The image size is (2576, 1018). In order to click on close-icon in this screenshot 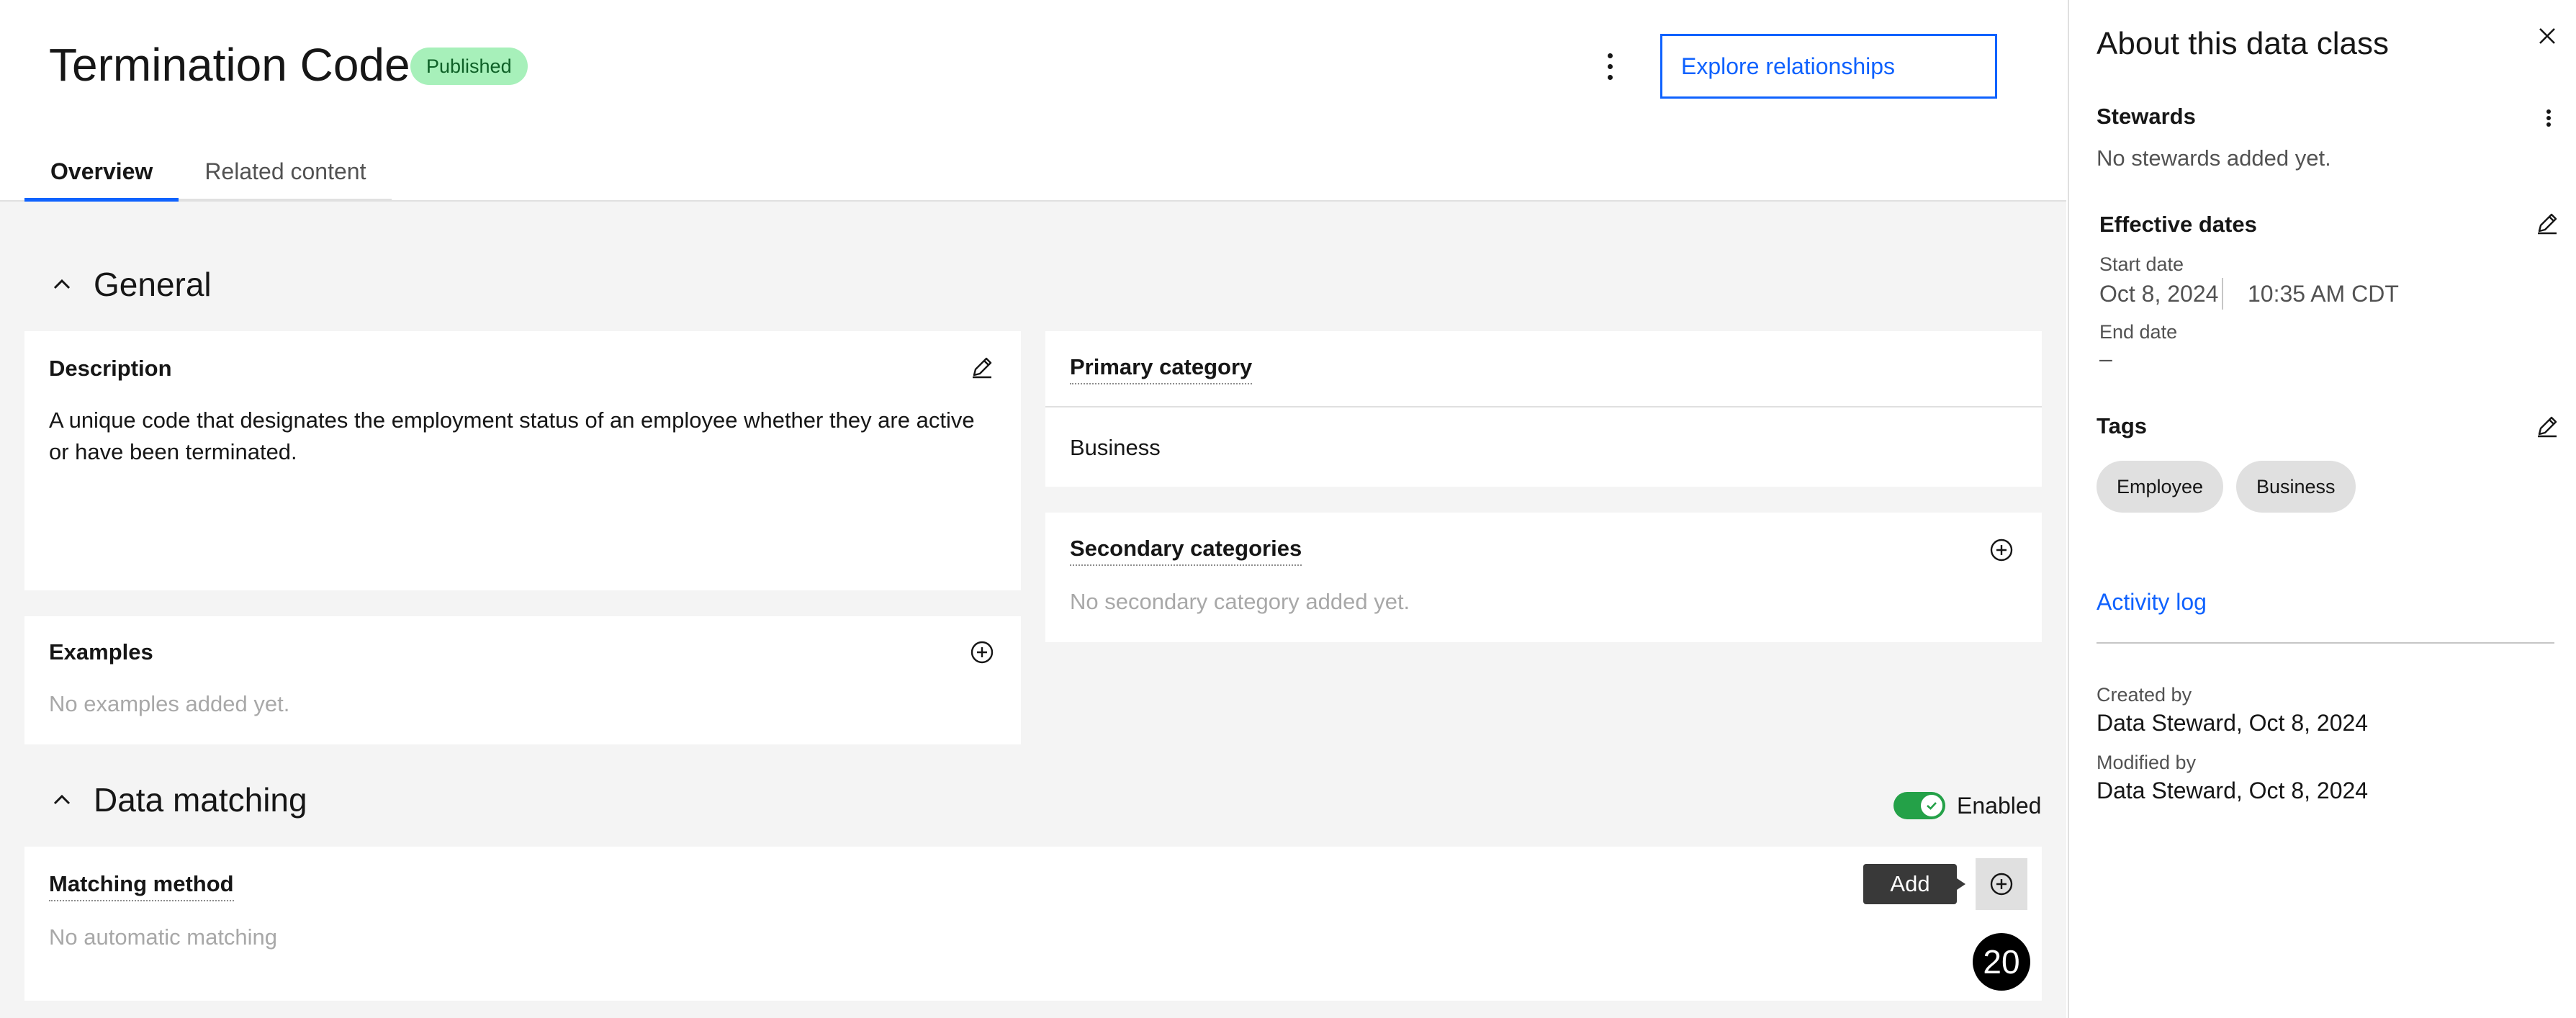, I will do `click(2547, 36)`.